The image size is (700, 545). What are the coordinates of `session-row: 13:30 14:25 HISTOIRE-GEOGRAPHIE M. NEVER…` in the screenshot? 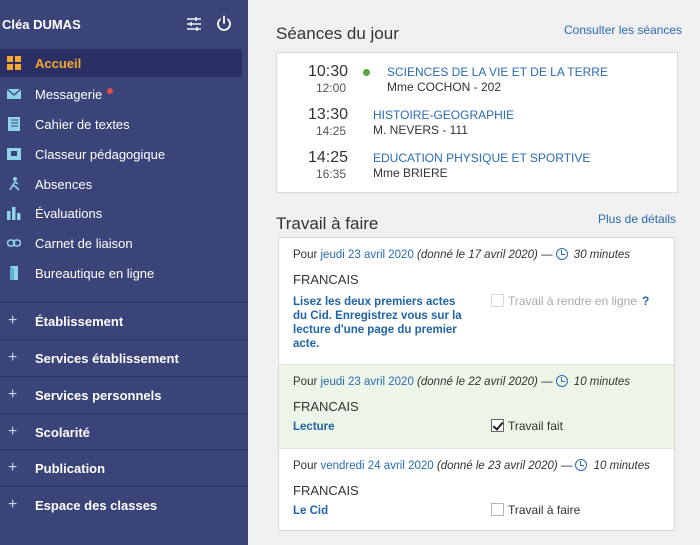 It's located at (477, 126).